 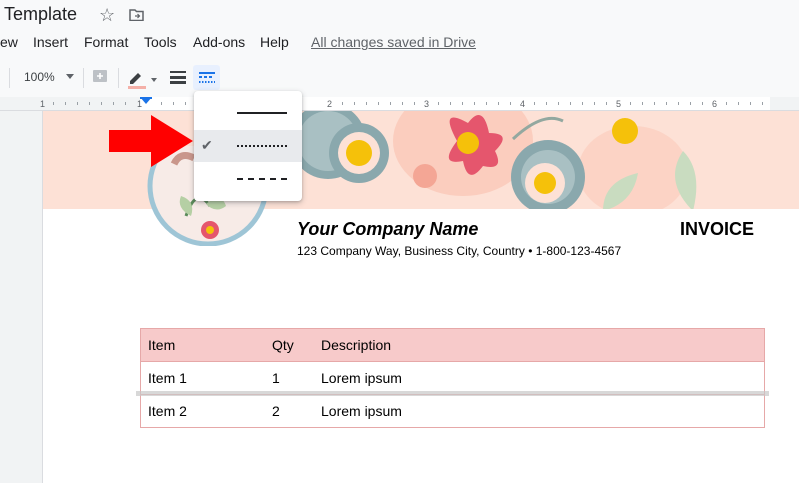 I want to click on table-border-selection-handle, so click(x=452, y=393).